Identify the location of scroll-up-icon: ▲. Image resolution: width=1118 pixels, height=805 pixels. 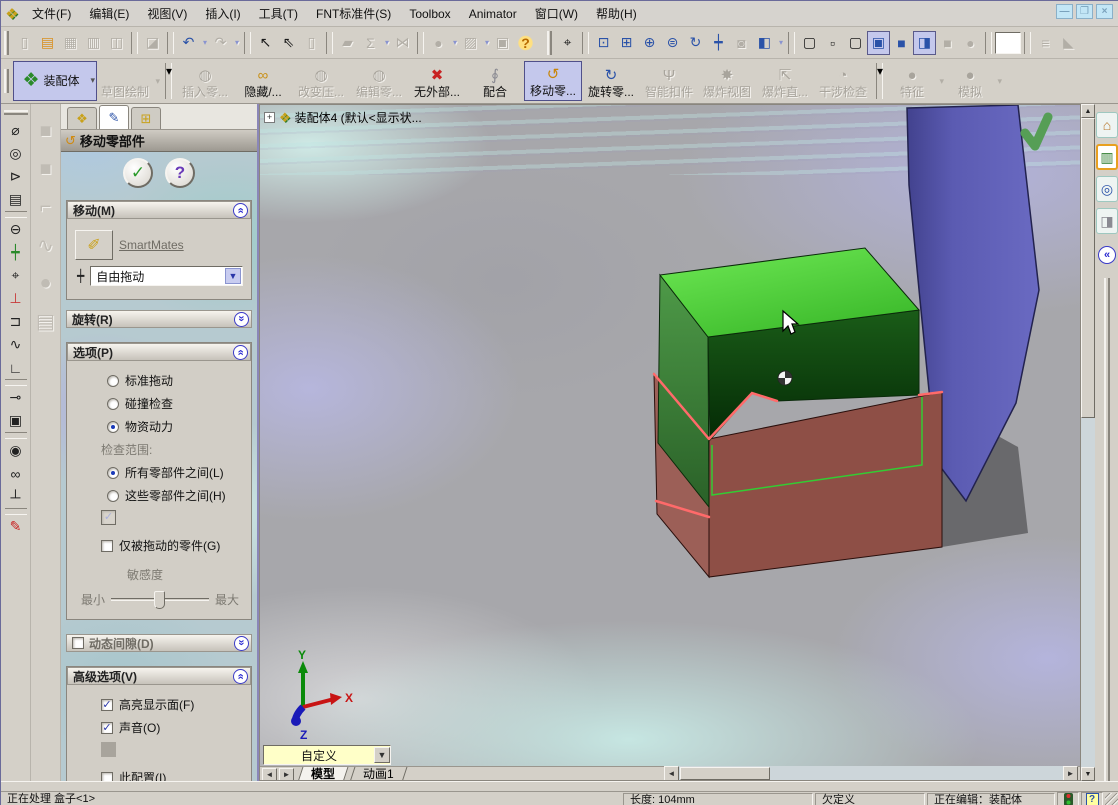
(1088, 111).